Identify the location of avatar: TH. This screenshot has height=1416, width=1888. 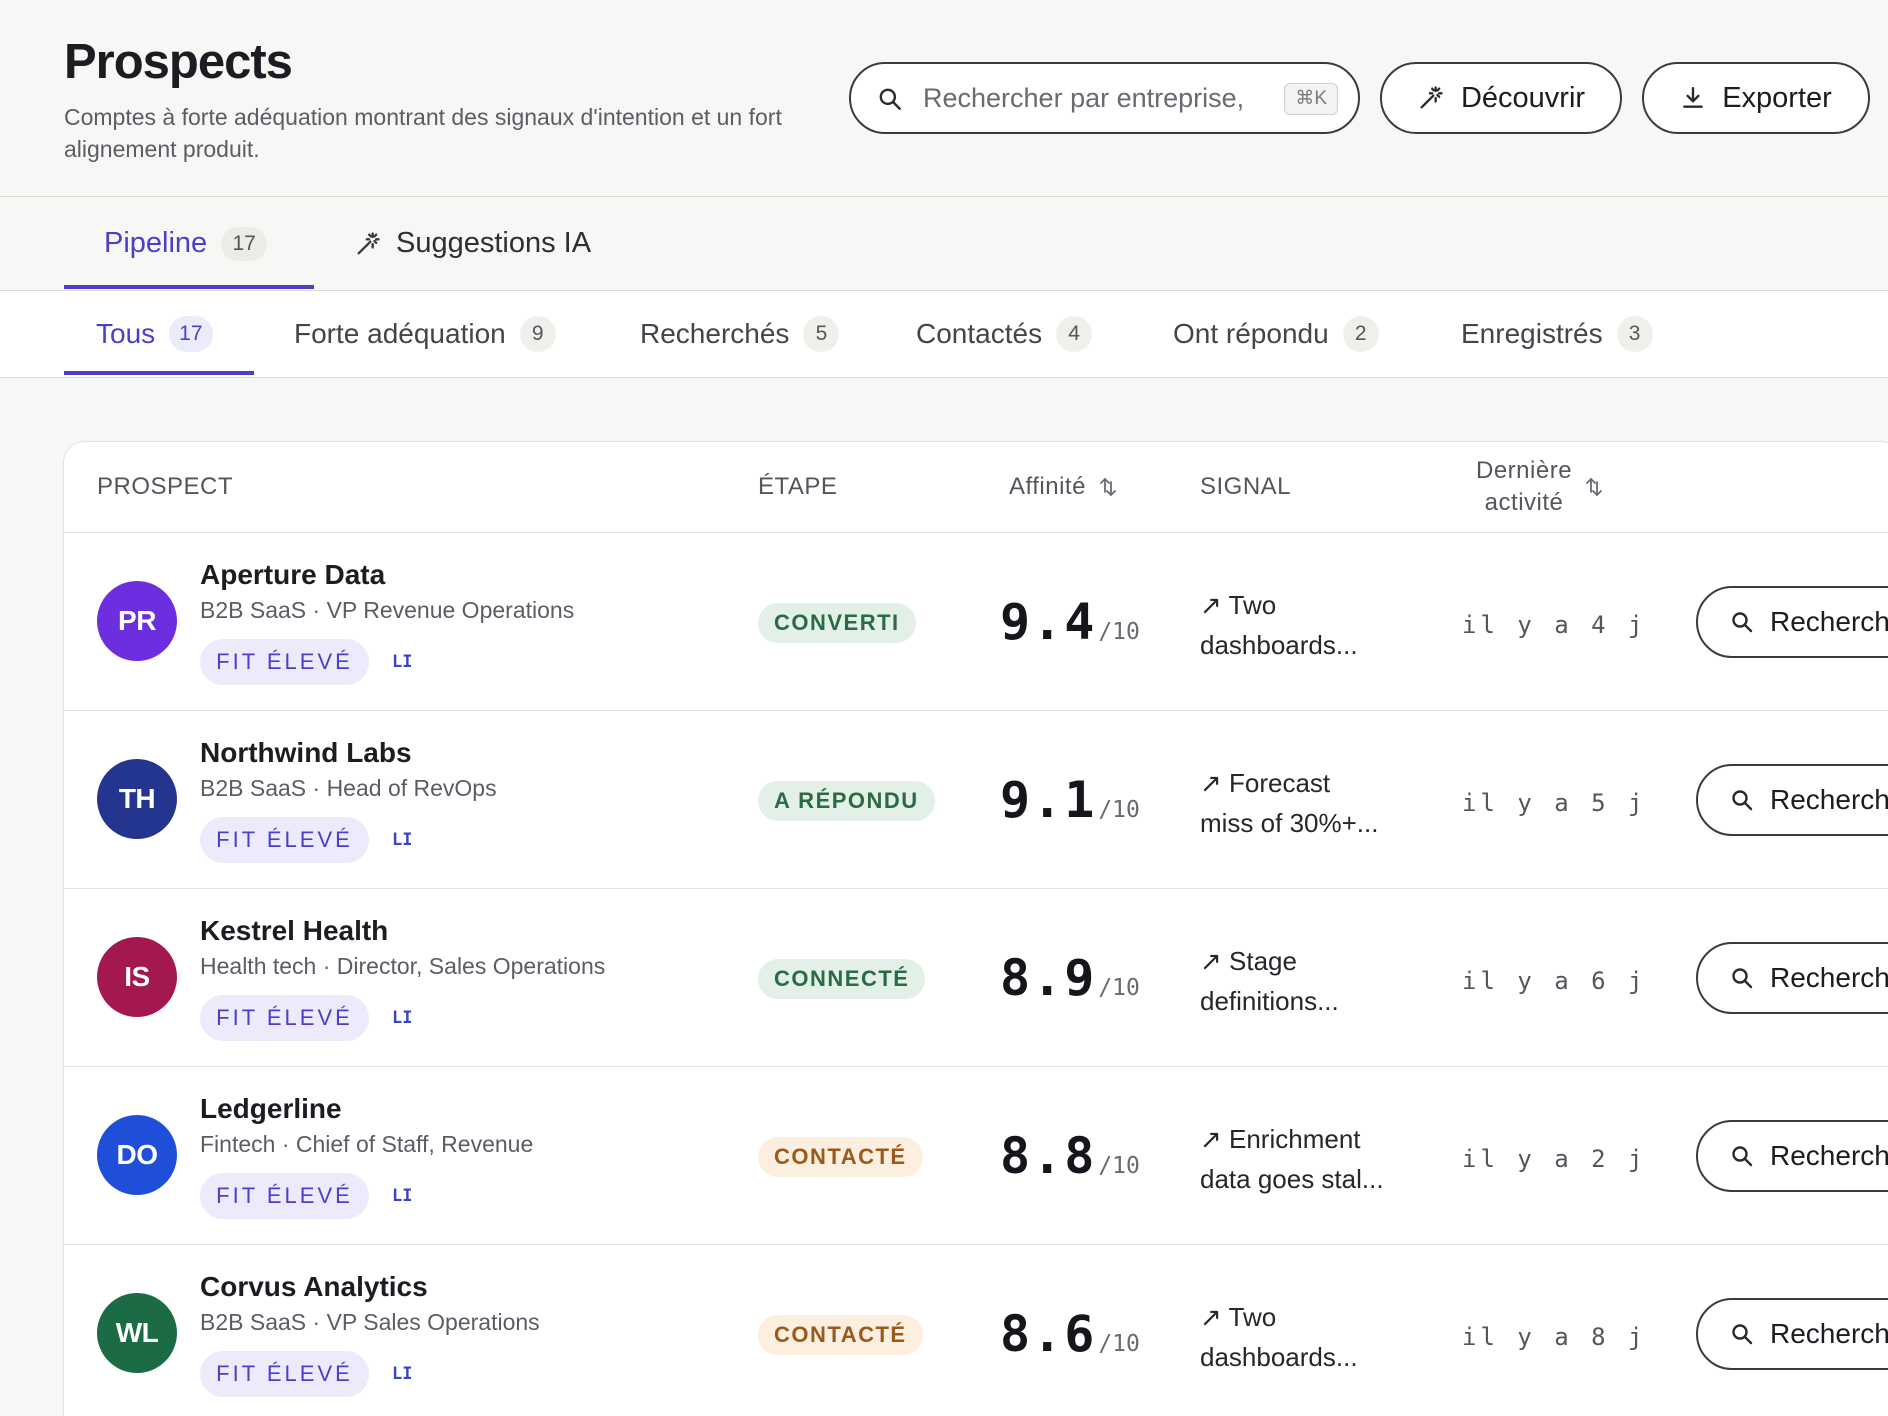
(137, 799).